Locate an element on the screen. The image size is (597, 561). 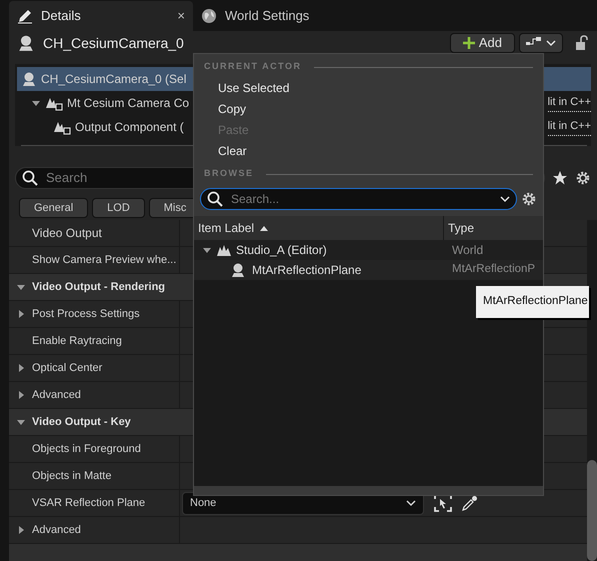
property-label: Video Output is located at coordinates (67, 233).